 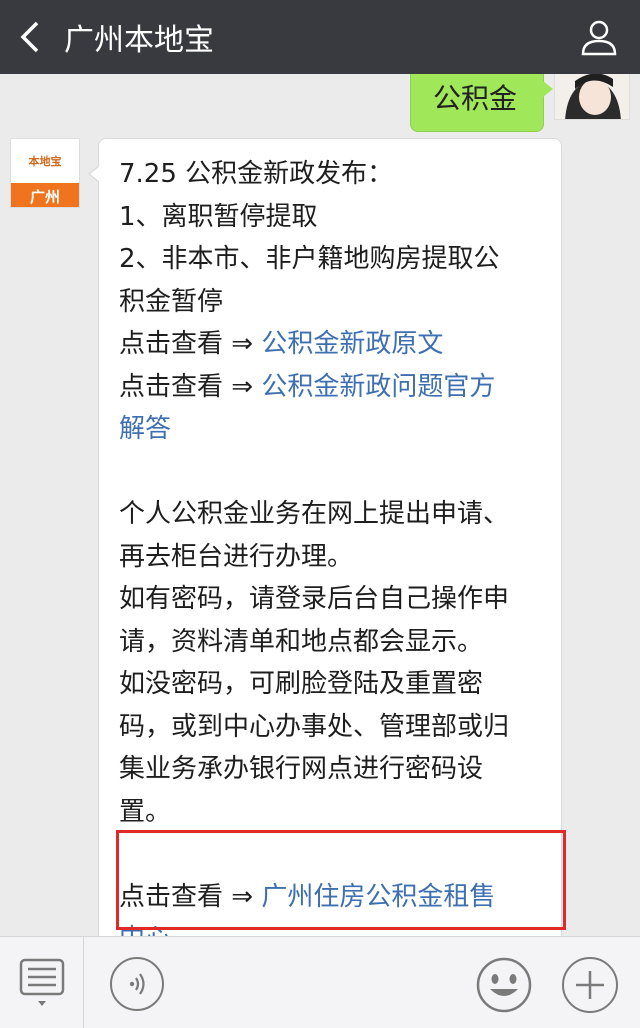 What do you see at coordinates (314, 514) in the screenshot?
I see `message-line: 个人公积金业务在网上提出申请、` at bounding box center [314, 514].